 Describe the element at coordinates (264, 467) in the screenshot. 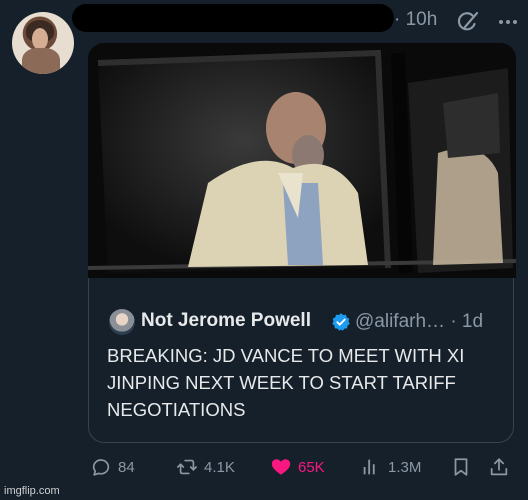

I see `tweet-action-bar: 84 4.1K 65K 1.3M` at that location.